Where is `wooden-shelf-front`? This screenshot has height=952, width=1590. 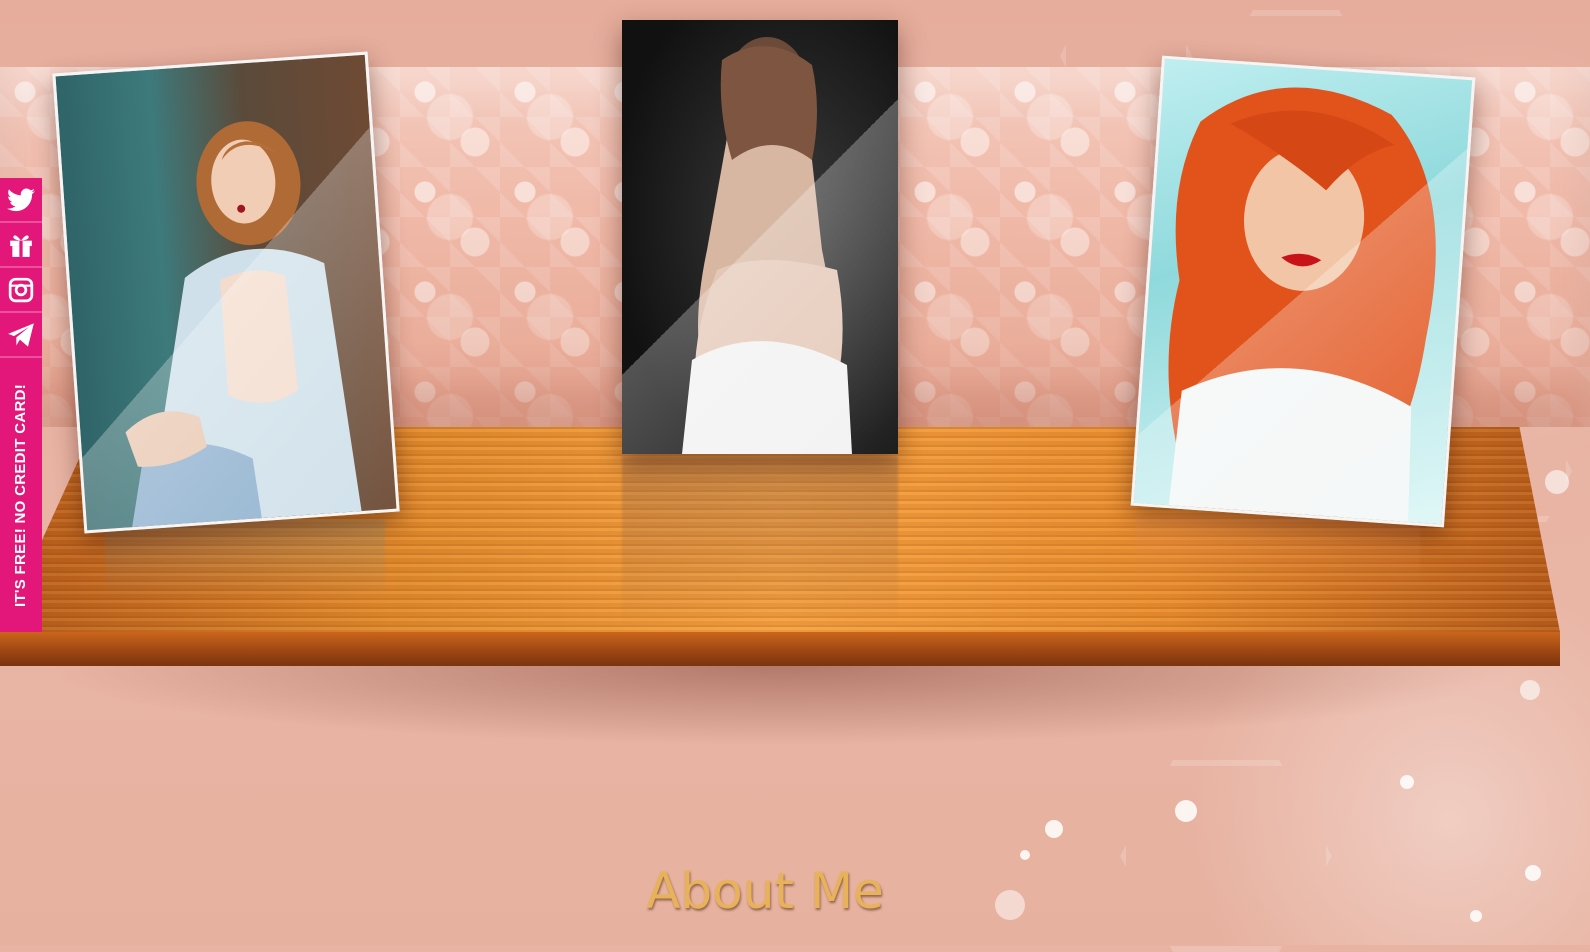
wooden-shelf-front is located at coordinates (780, 649).